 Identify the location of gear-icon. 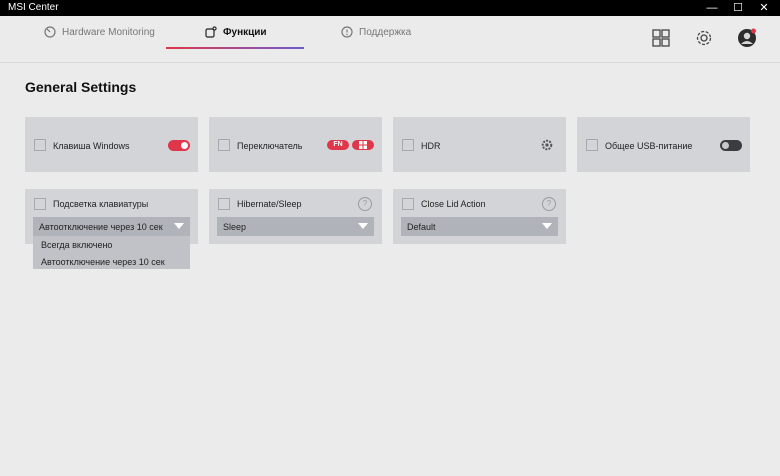
(704, 38).